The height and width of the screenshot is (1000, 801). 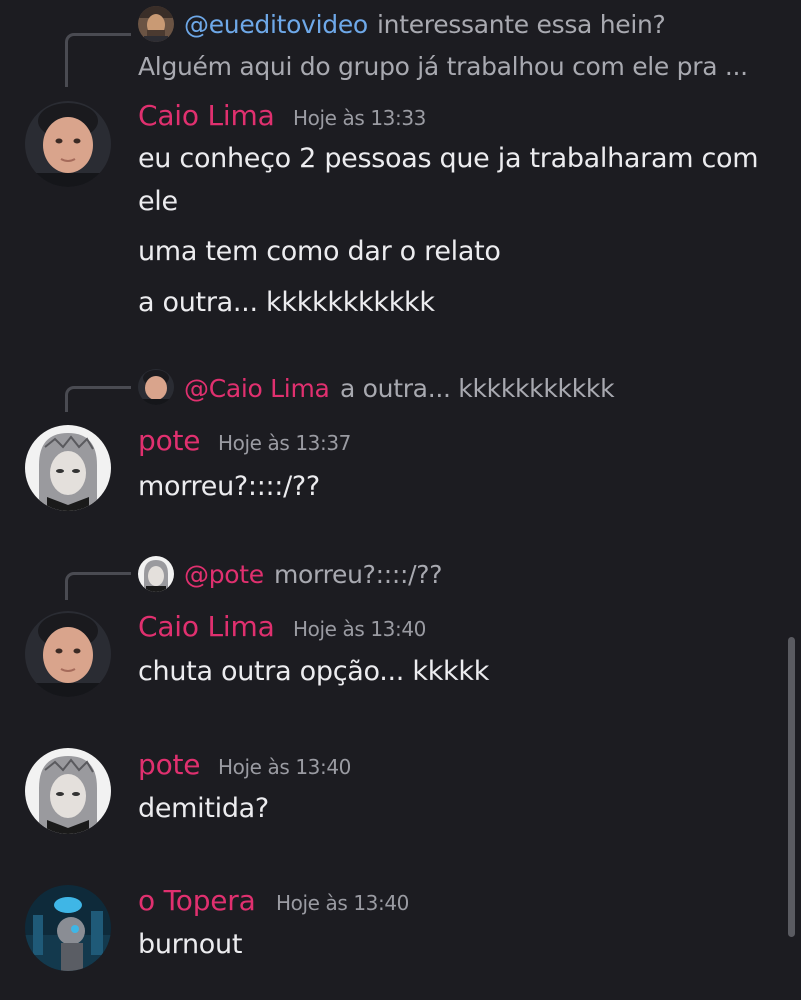 I want to click on reply-mention: @pote, so click(x=224, y=575).